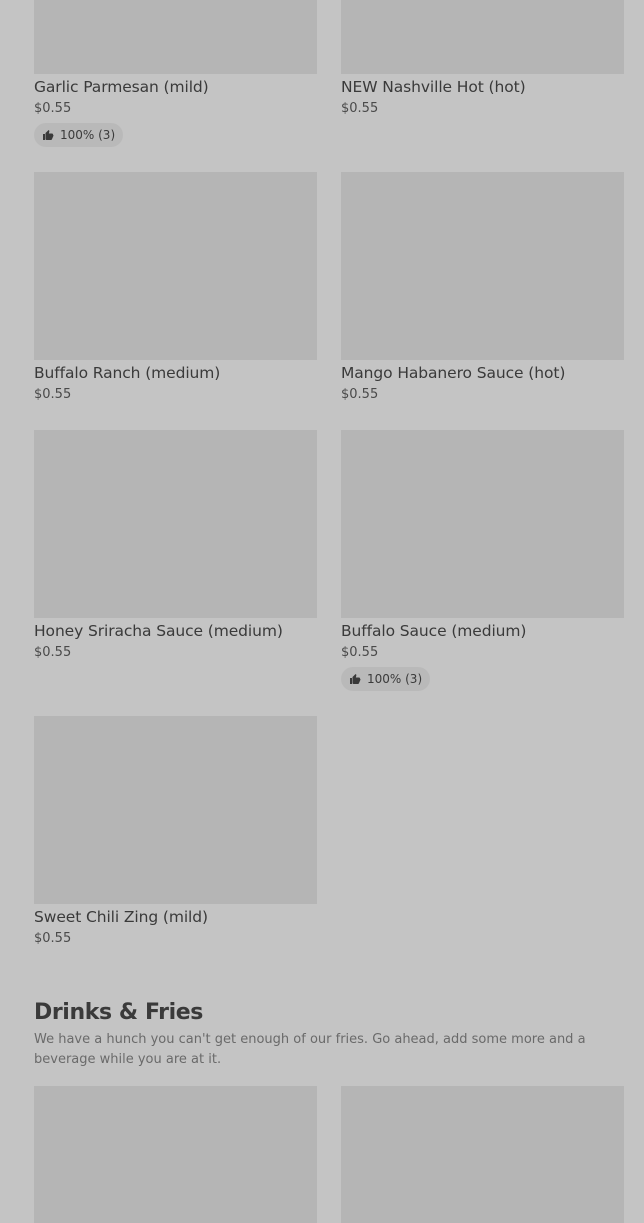  I want to click on item-name: Mango Habanero Sauce (hot), so click(453, 373).